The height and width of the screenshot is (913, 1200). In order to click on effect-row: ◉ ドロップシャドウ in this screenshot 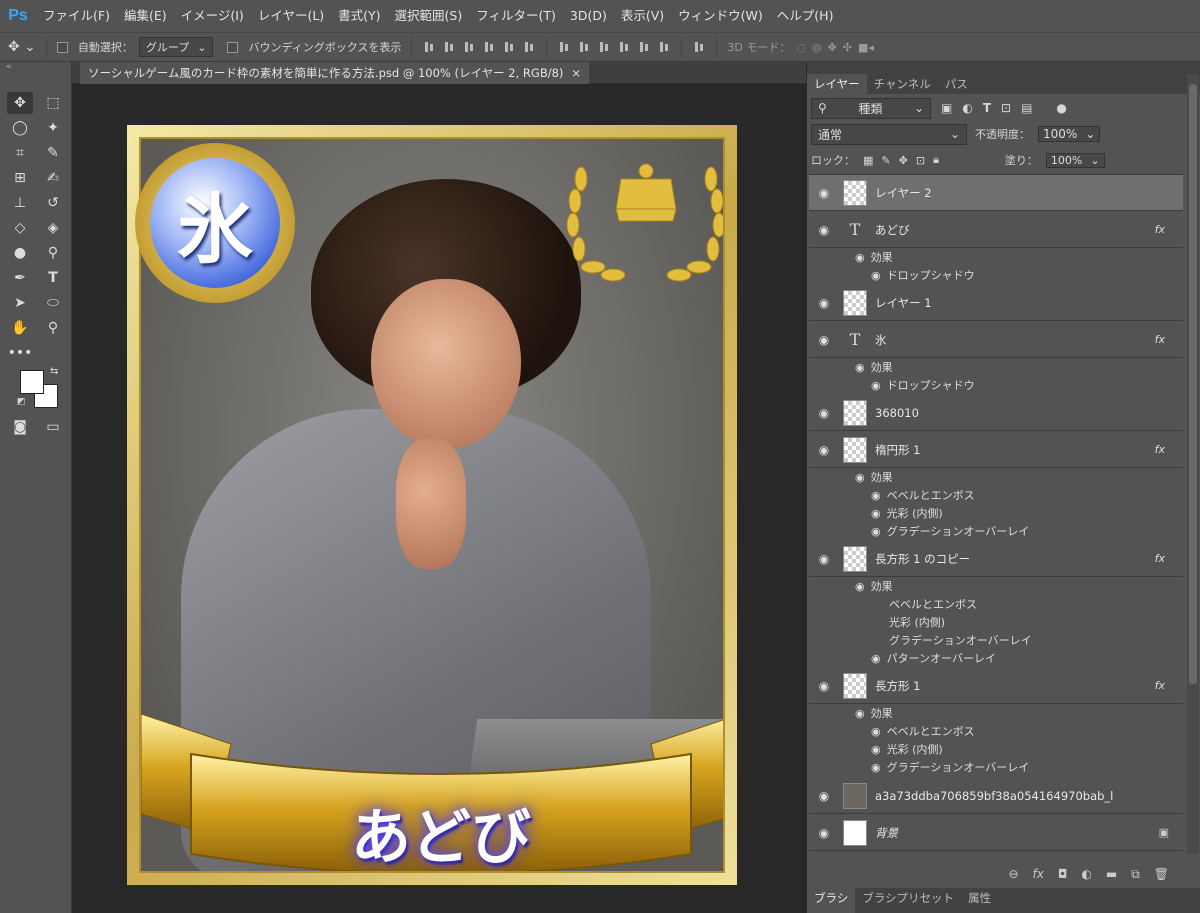, I will do `click(996, 385)`.